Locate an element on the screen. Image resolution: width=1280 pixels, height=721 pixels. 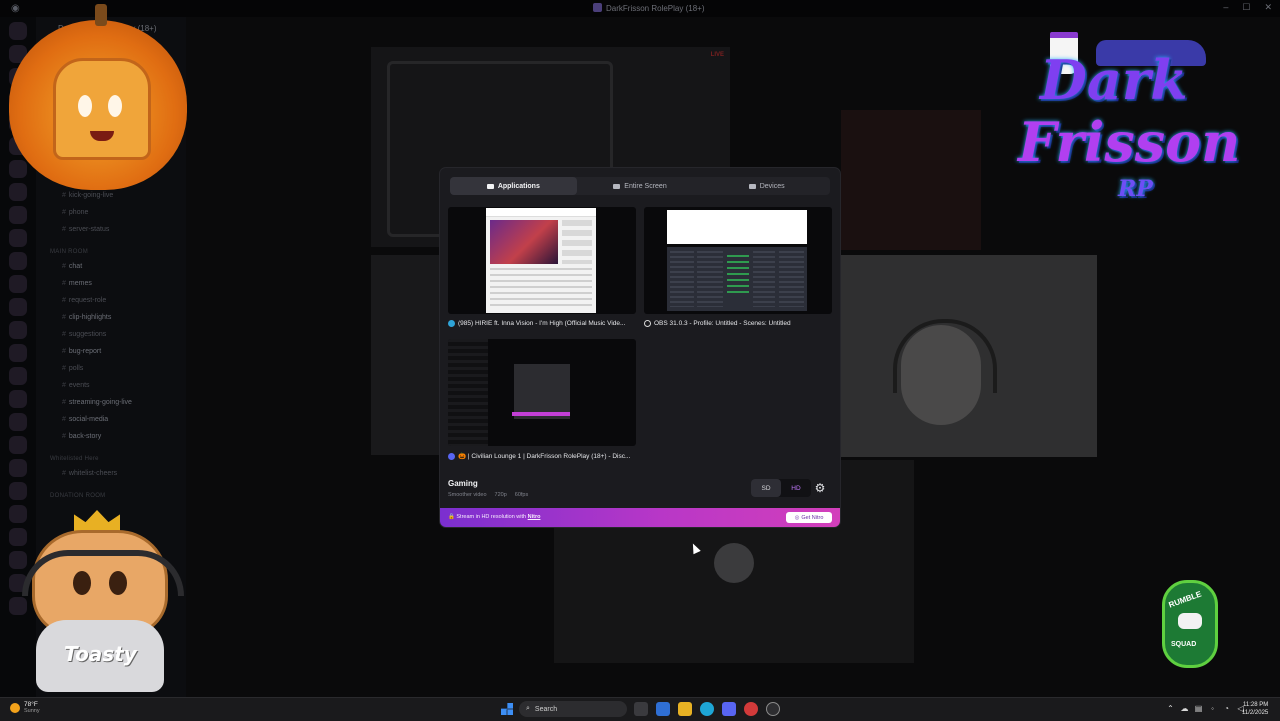
live-badge: LIVE is located at coordinates (717, 55).